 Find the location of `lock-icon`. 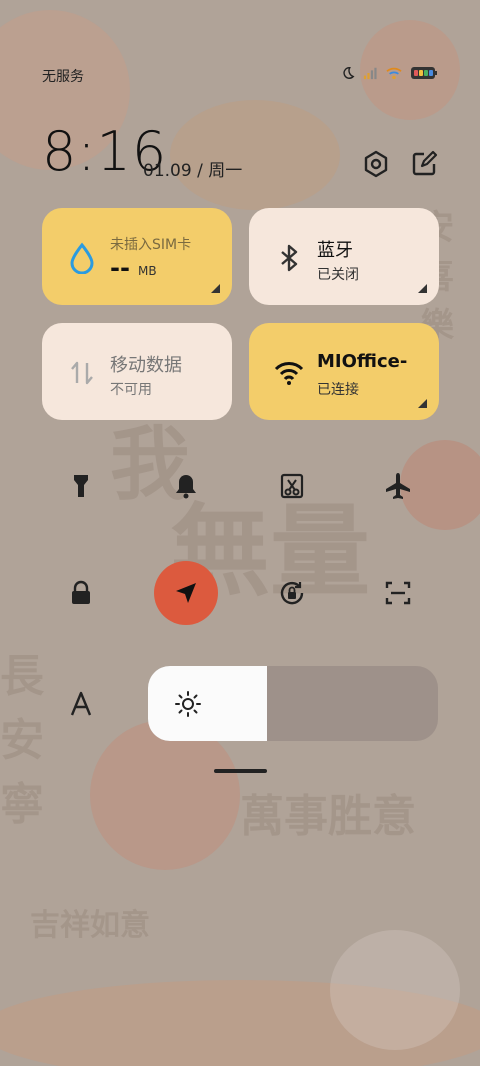

lock-icon is located at coordinates (81, 592).